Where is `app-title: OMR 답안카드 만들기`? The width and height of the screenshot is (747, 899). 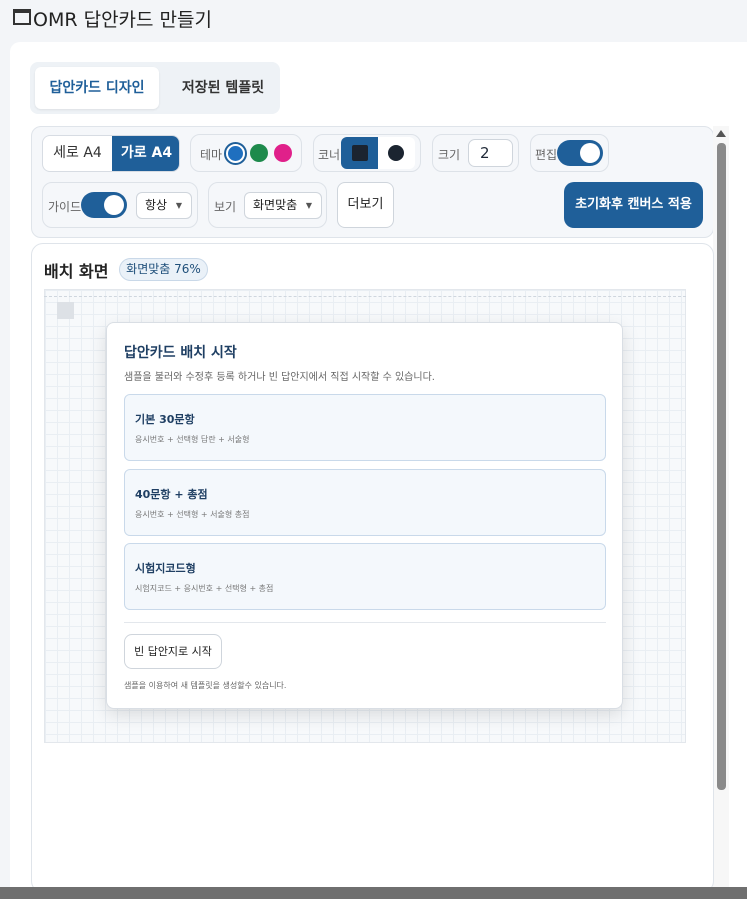
app-title: OMR 답안카드 만들기 is located at coordinates (122, 20).